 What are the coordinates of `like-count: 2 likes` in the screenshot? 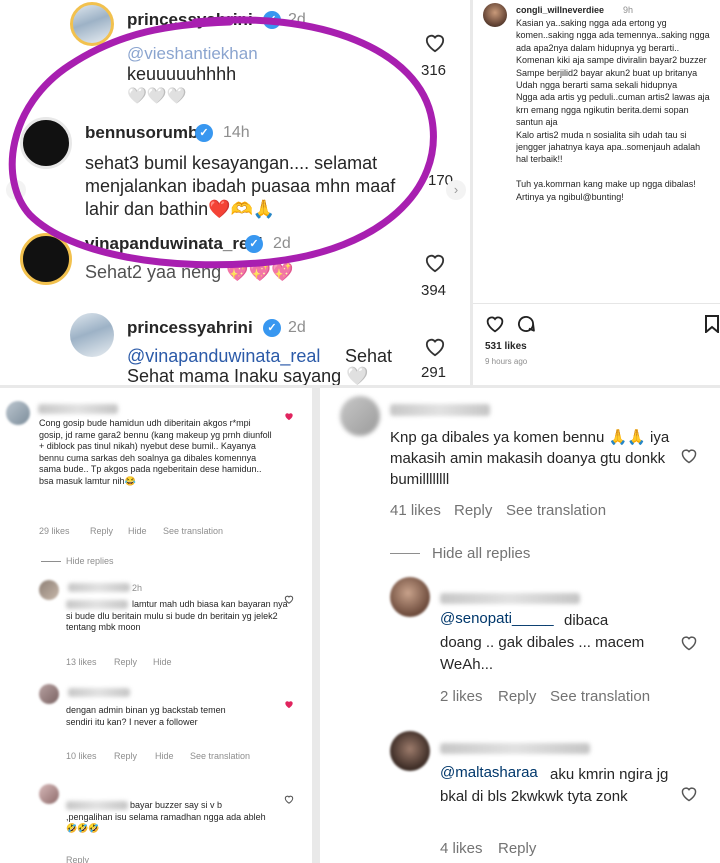 It's located at (461, 696).